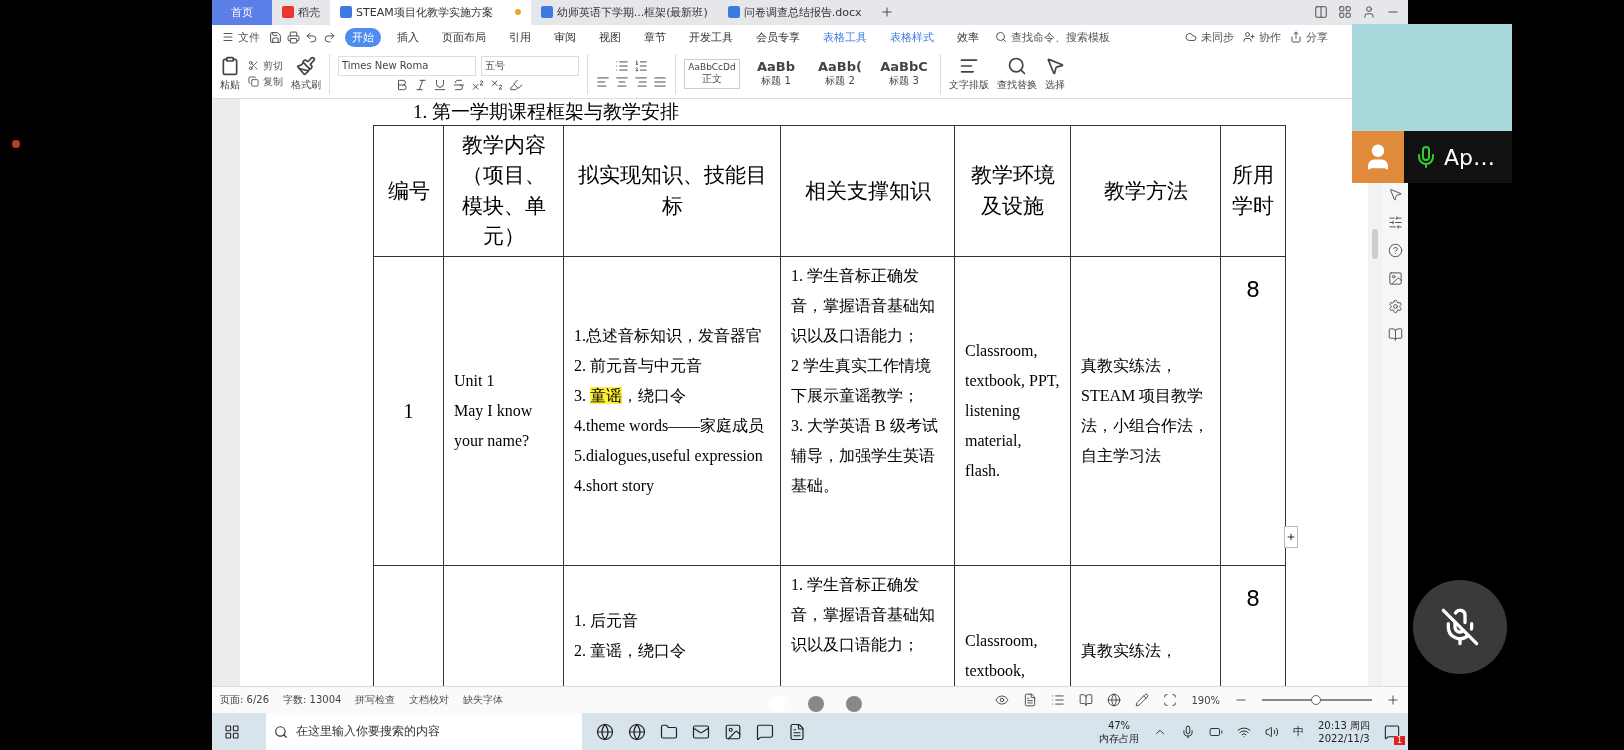 Image resolution: width=1624 pixels, height=750 pixels. I want to click on highlighter-icon, so click(515, 84).